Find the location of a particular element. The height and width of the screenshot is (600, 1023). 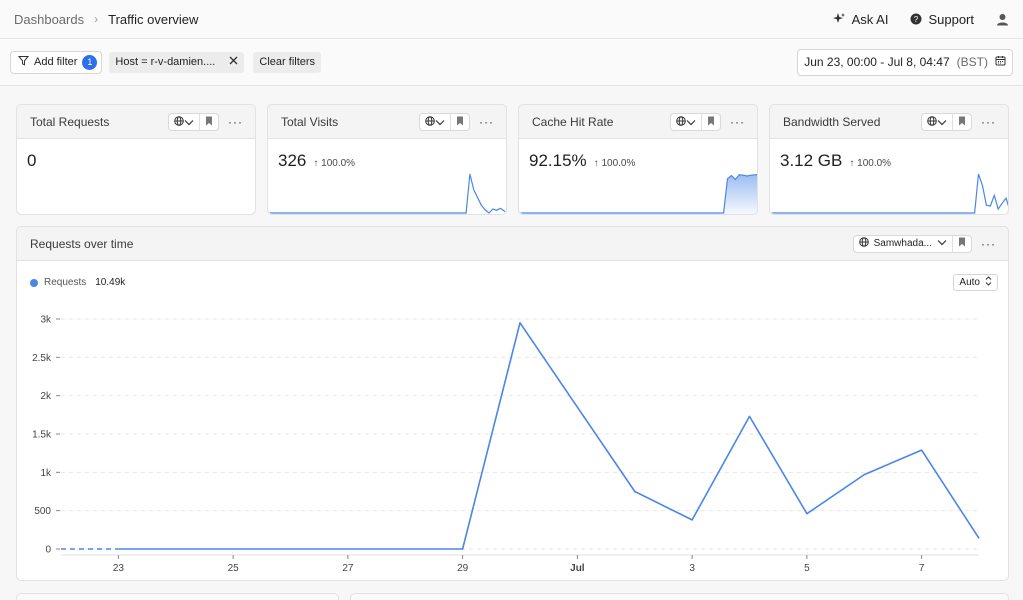

y-tick-label: 3k is located at coordinates (46, 320).